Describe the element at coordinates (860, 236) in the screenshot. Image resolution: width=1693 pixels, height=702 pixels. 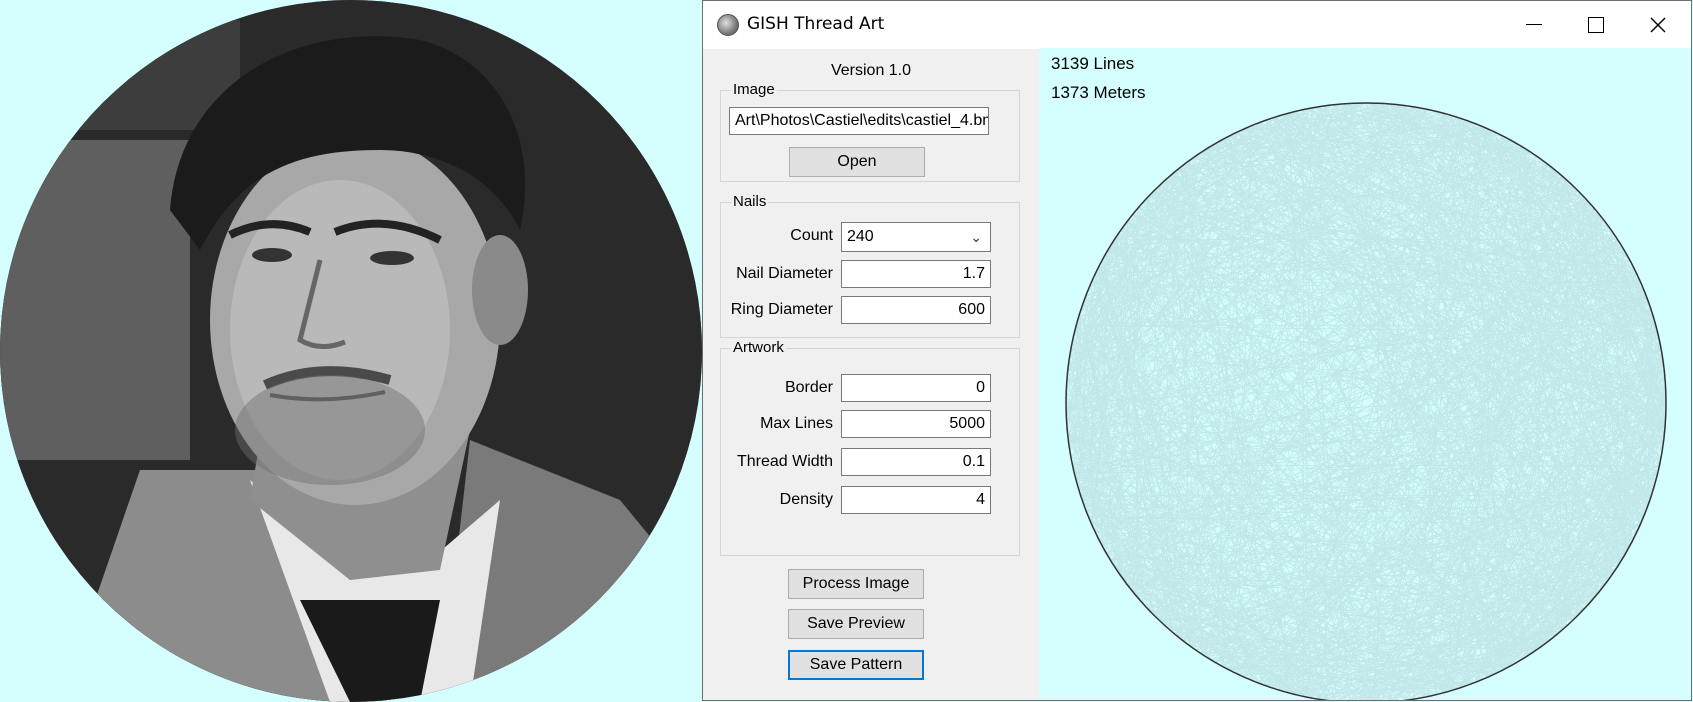
I see `nail-count-value: 240` at that location.